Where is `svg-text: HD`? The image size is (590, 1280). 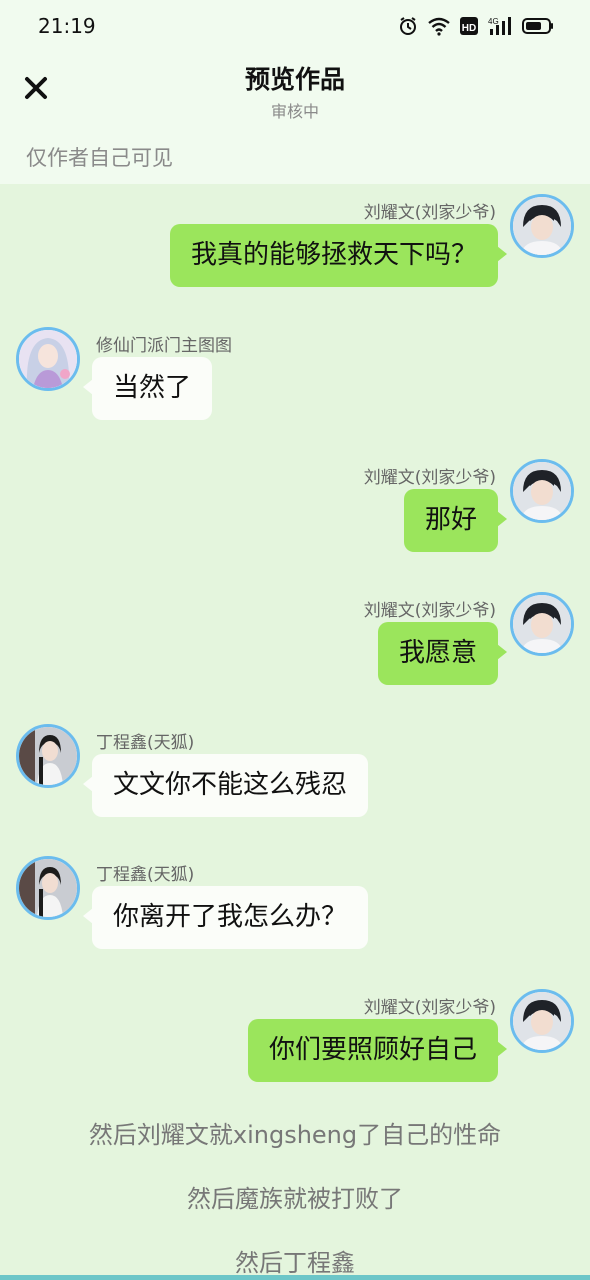 svg-text: HD is located at coordinates (469, 28).